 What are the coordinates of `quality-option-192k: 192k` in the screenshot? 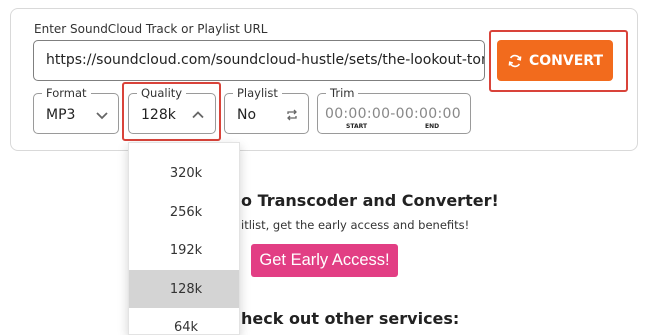 It's located at (184, 250).